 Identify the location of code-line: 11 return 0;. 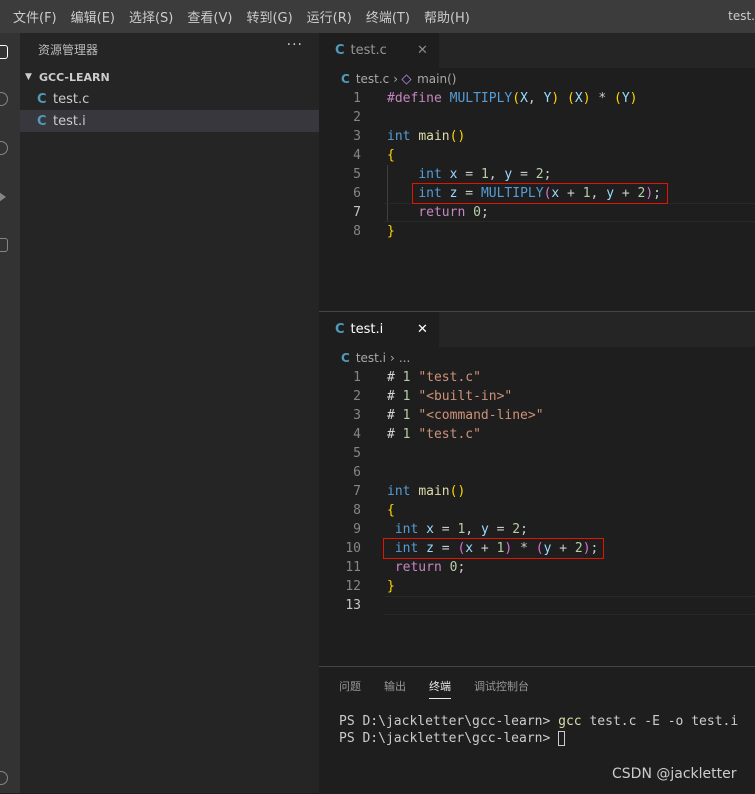
(405, 567).